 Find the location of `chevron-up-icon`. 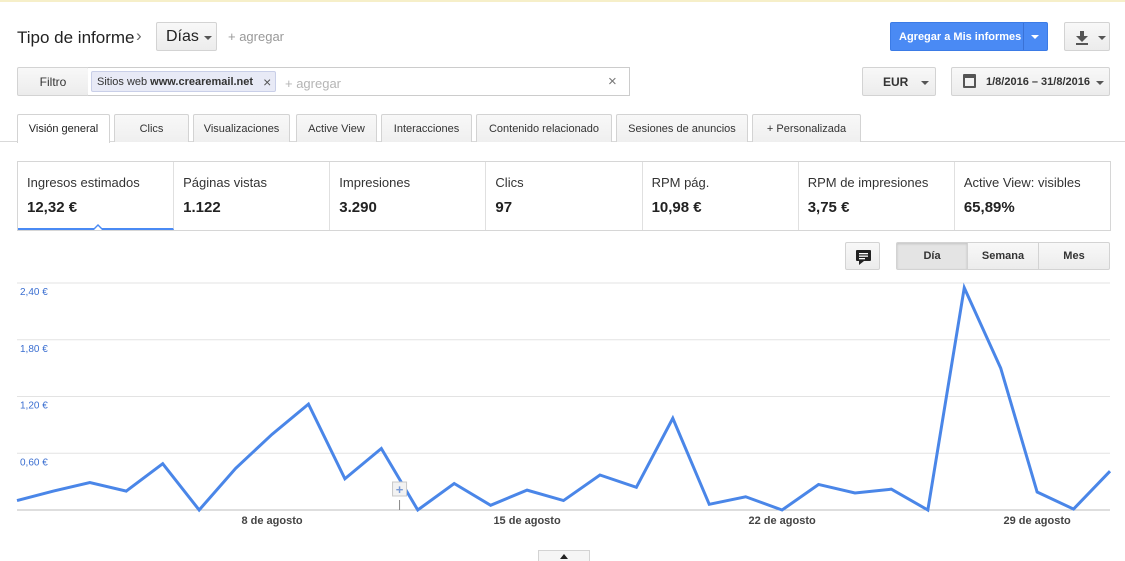

chevron-up-icon is located at coordinates (564, 556).